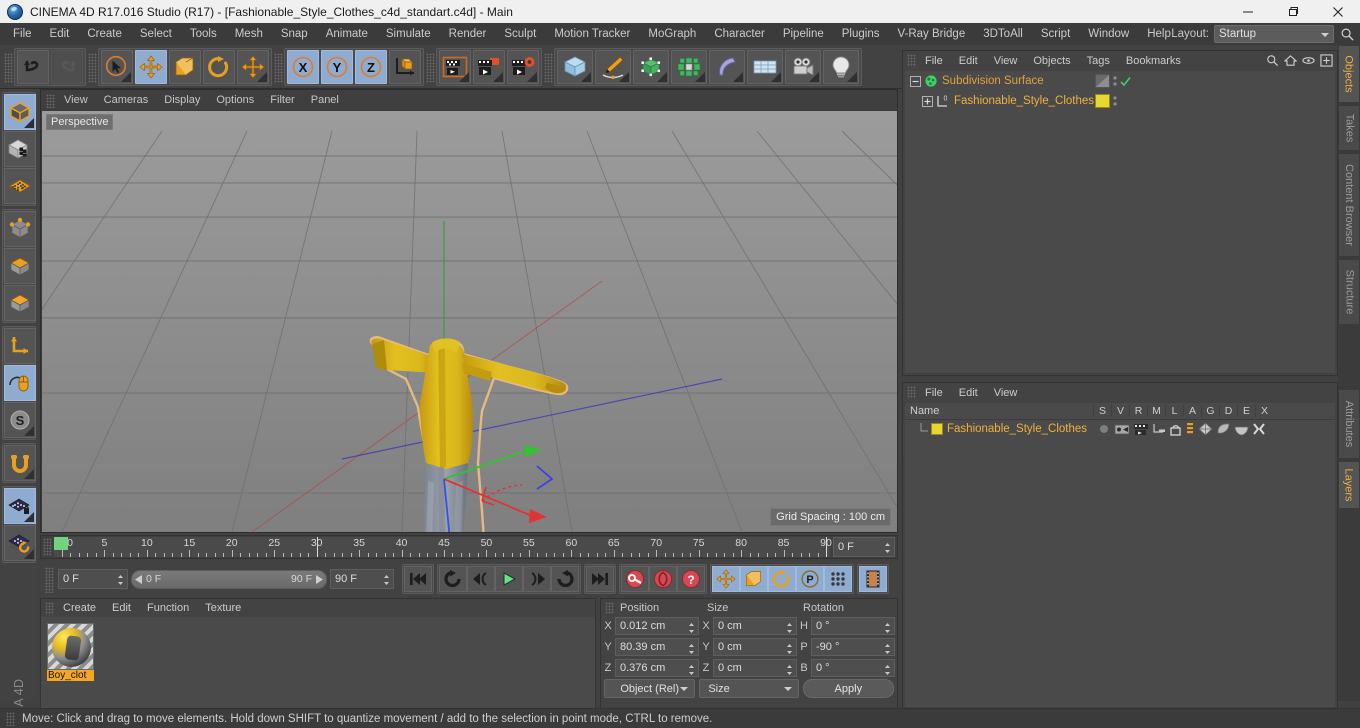 This screenshot has height=728, width=1360. Describe the element at coordinates (663, 579) in the screenshot. I see `autokeying-button` at that location.